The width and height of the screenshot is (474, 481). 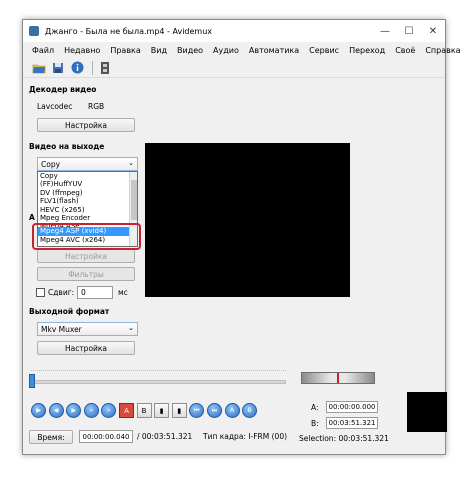 What do you see at coordinates (40, 292) in the screenshot?
I see `shift-checkbox` at bounding box center [40, 292].